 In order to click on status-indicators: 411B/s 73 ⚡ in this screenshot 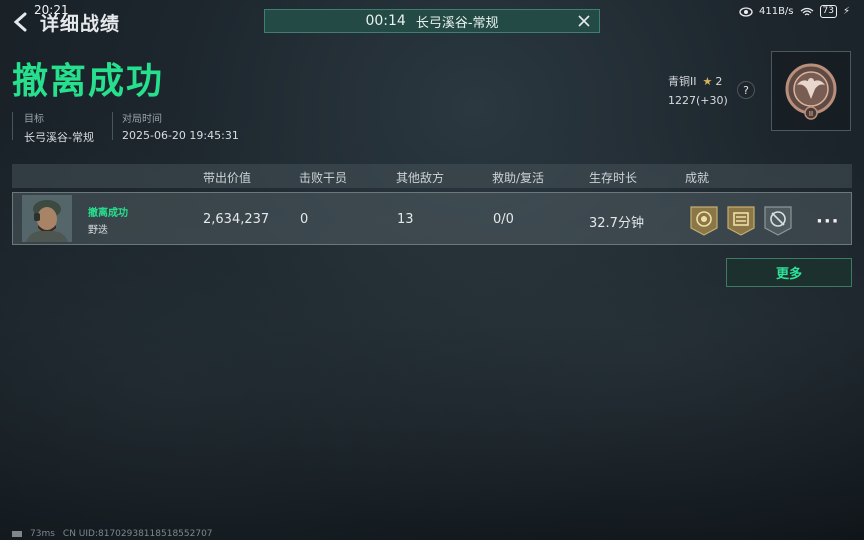, I will do `click(794, 11)`.